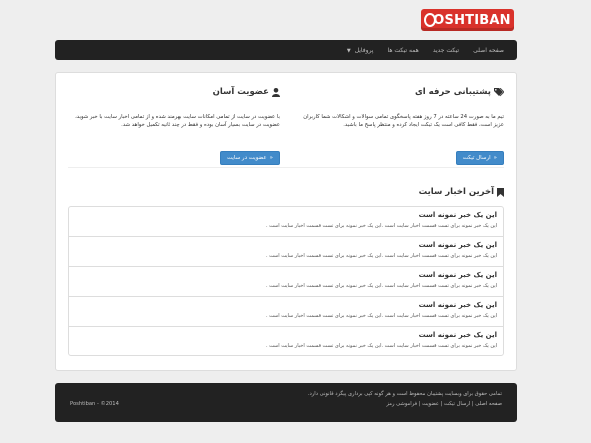 The height and width of the screenshot is (443, 591). Describe the element at coordinates (499, 92) in the screenshot. I see `tags-icon` at that location.